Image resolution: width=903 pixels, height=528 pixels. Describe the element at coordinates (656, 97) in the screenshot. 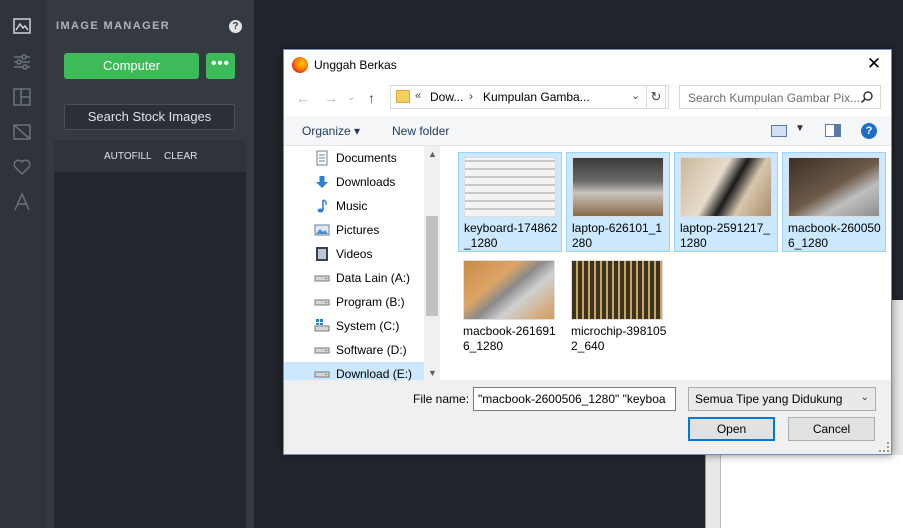

I see `refresh-icon: ↻` at that location.